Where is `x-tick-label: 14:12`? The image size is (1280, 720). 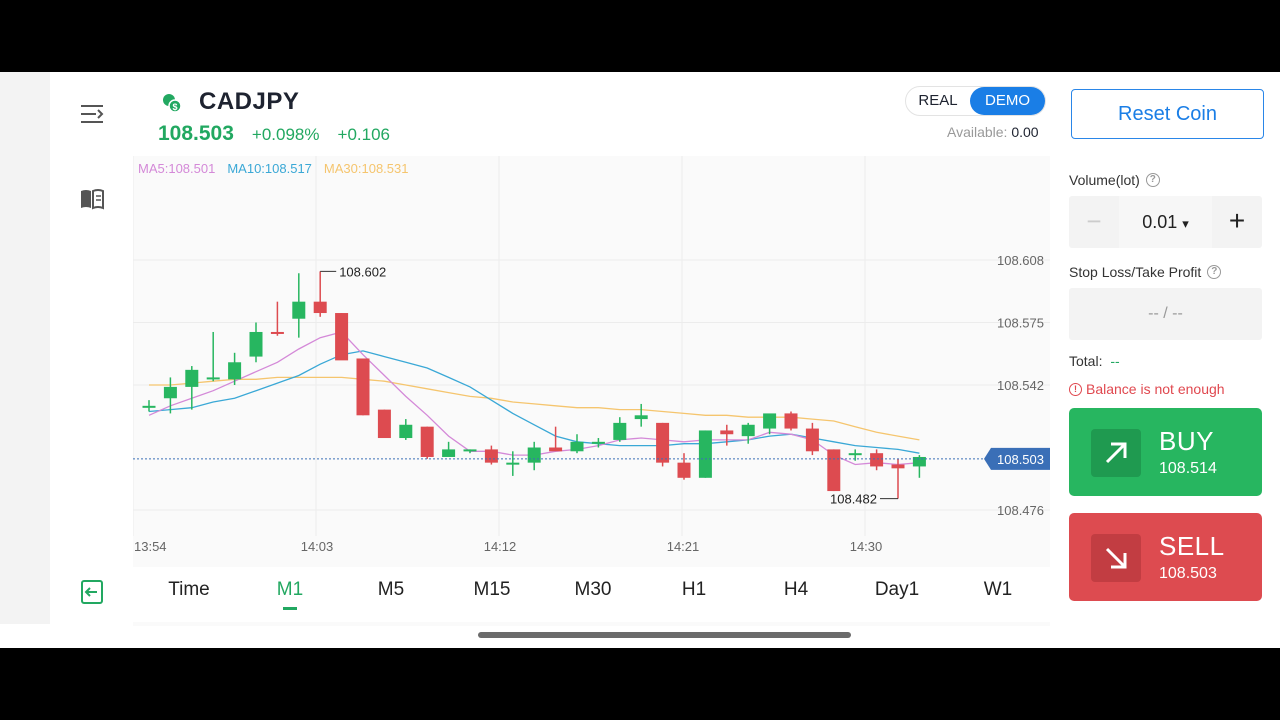
x-tick-label: 14:12 is located at coordinates (500, 546).